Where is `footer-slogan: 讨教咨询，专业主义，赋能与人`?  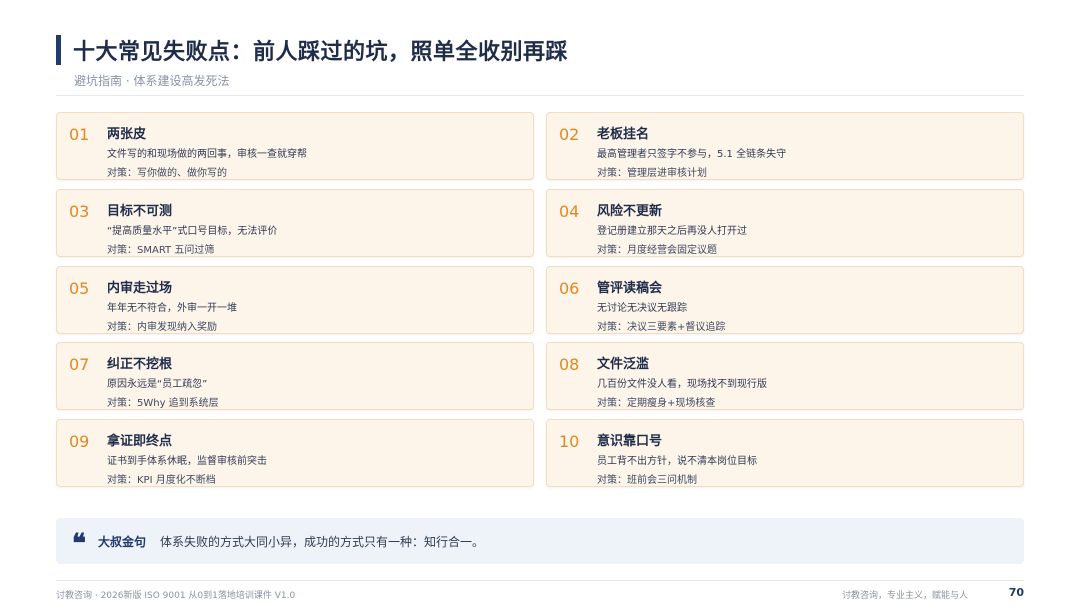 footer-slogan: 讨教咨询，专业主义，赋能与人 is located at coordinates (904, 596).